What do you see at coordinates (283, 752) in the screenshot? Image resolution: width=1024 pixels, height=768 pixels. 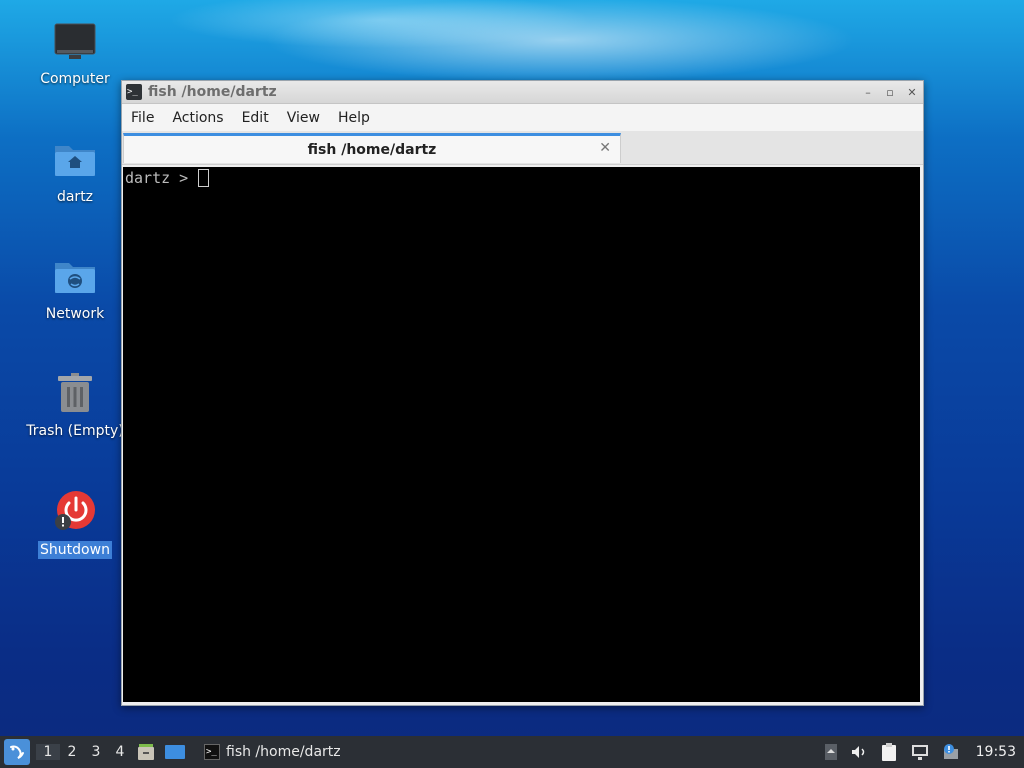 I see `taskbar-item-label: fish /home/dartz` at bounding box center [283, 752].